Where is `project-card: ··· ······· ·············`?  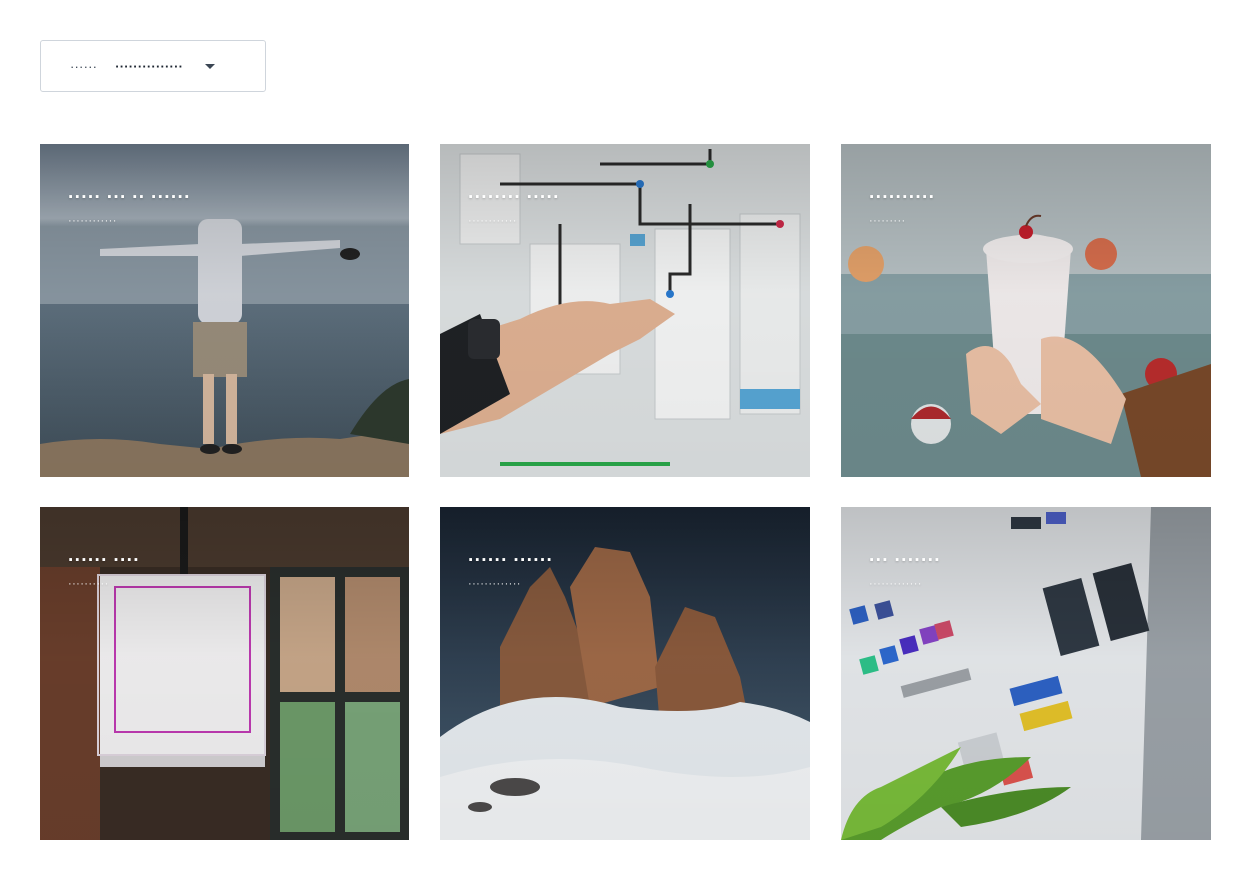
project-card: ··· ······· ············· is located at coordinates (1026, 673).